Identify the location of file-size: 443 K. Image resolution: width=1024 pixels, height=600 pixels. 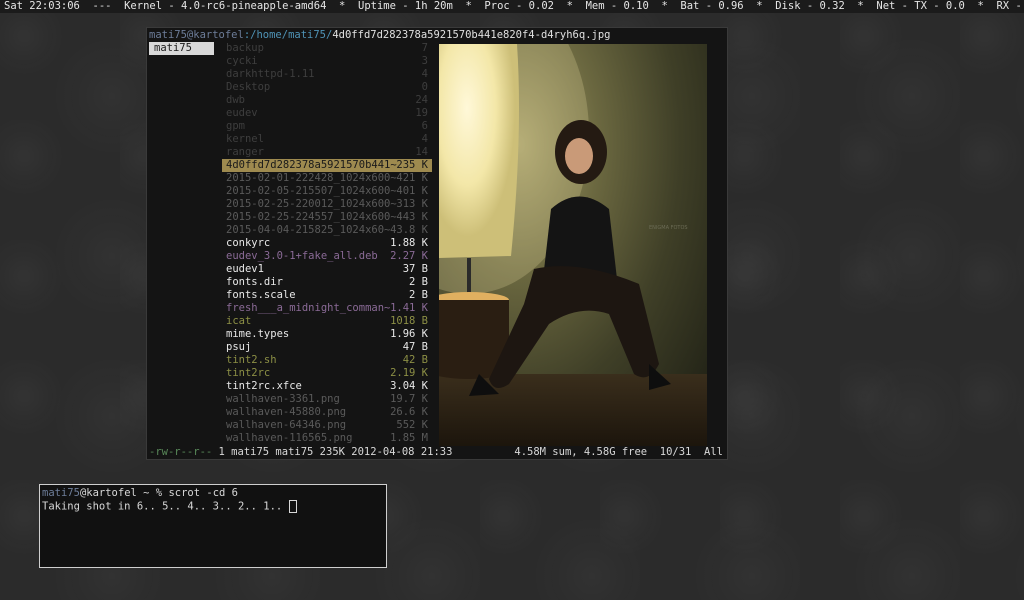
(412, 217).